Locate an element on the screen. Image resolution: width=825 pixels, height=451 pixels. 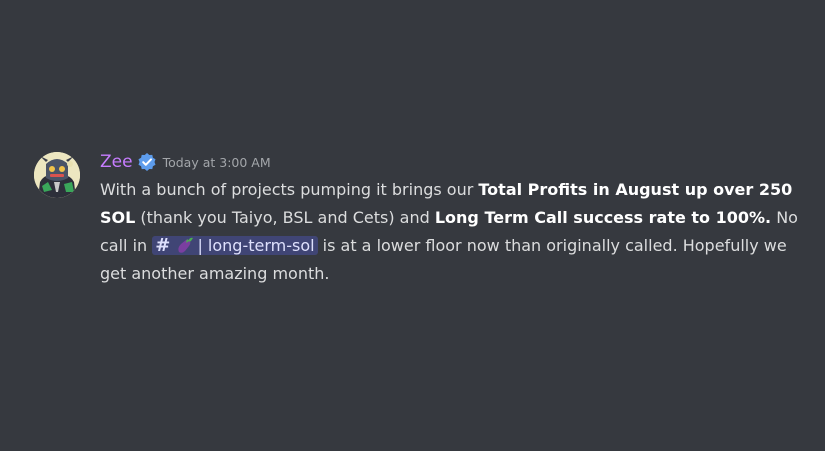
user-avatar is located at coordinates (57, 175).